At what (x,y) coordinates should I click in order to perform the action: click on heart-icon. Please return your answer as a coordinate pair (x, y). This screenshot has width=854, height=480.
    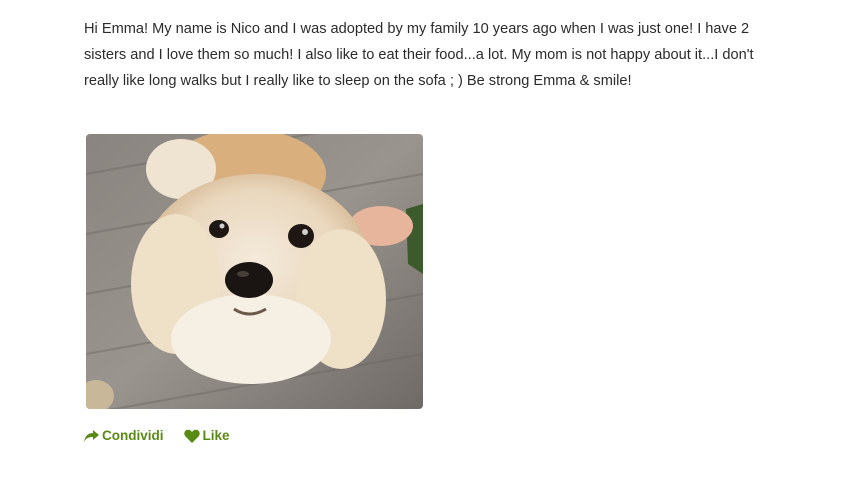
    Looking at the image, I should click on (191, 436).